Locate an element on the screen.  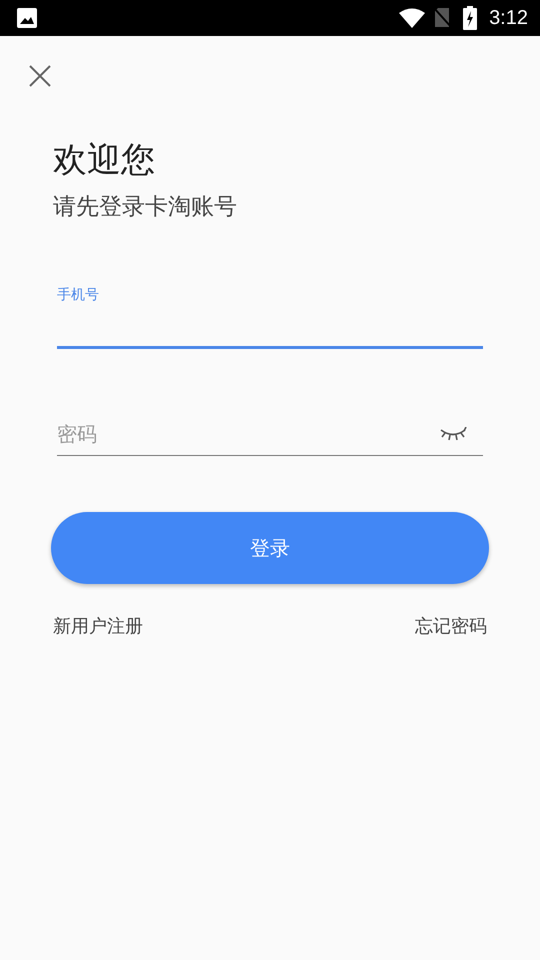
register-link: 新用户注册 is located at coordinates (98, 626).